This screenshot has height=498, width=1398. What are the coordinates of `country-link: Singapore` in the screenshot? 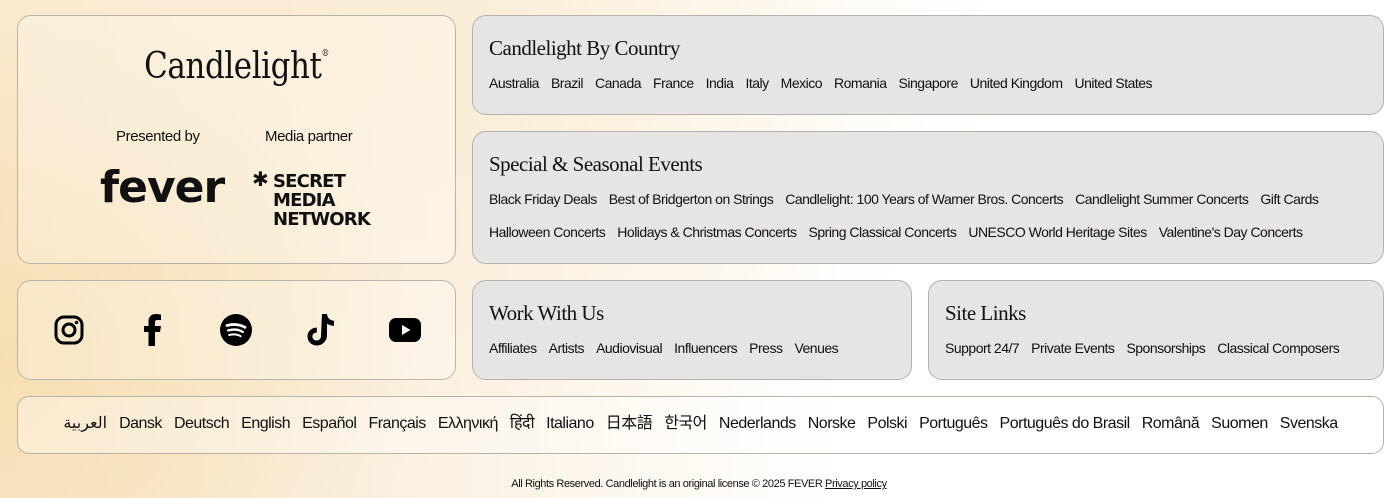 It's located at (929, 83).